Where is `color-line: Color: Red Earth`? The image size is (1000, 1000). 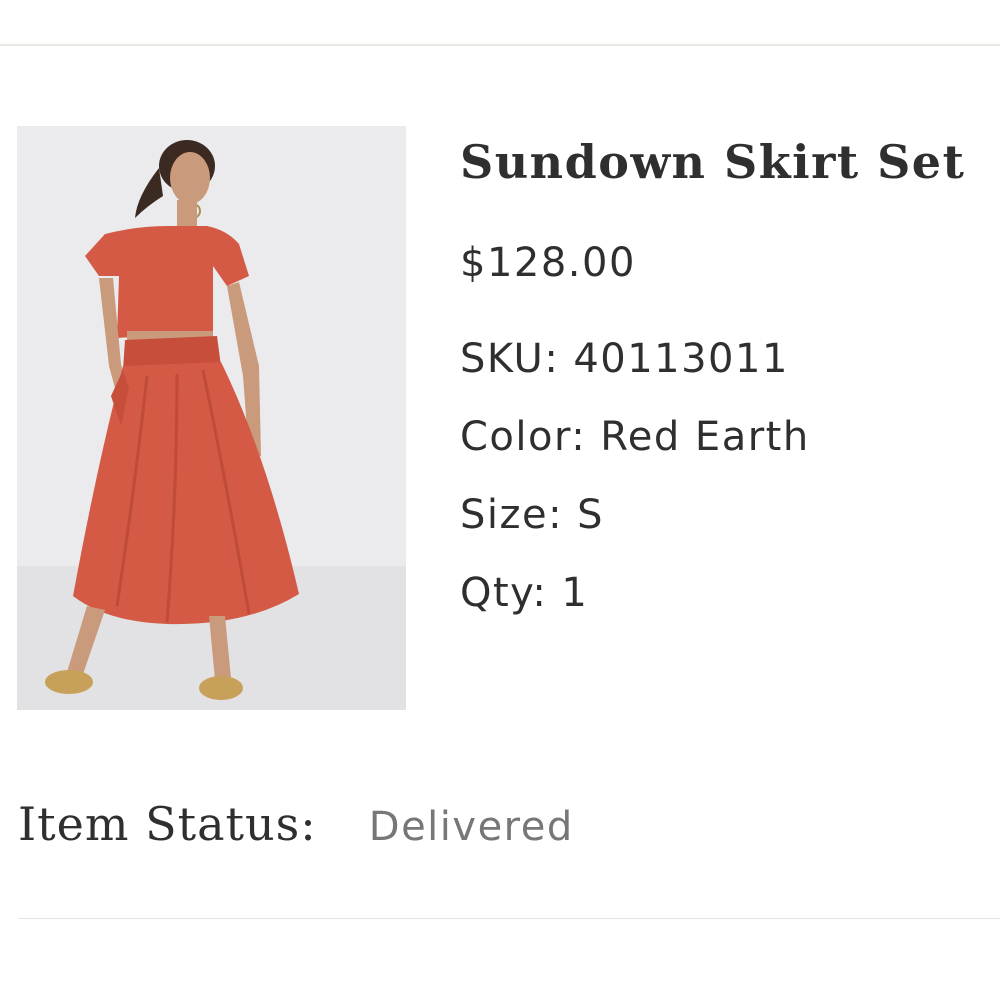
color-line: Color: Red Earth is located at coordinates (635, 437).